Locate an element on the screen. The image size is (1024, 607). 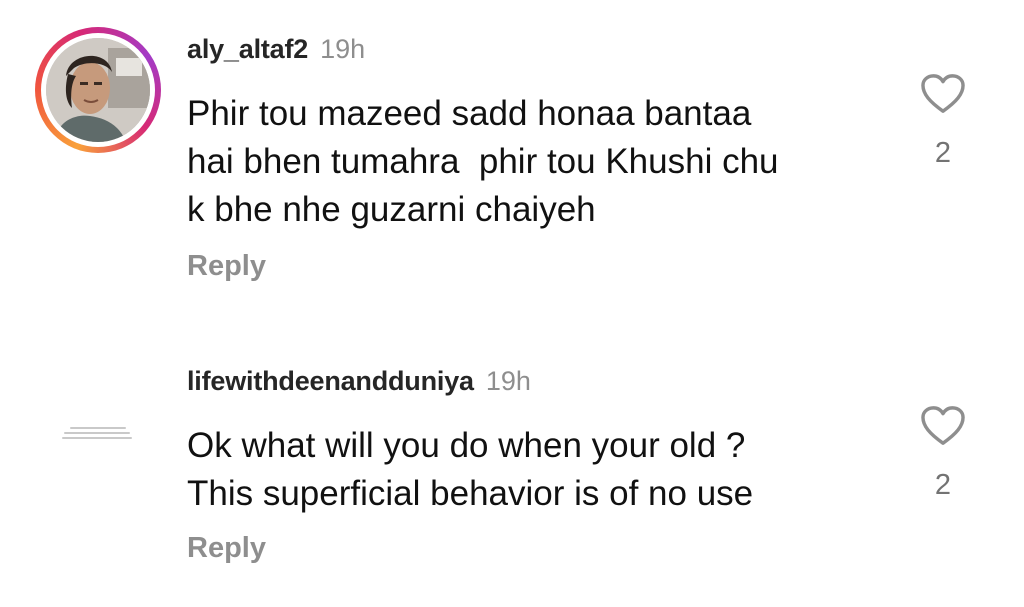
avatar-photo is located at coordinates (98, 90).